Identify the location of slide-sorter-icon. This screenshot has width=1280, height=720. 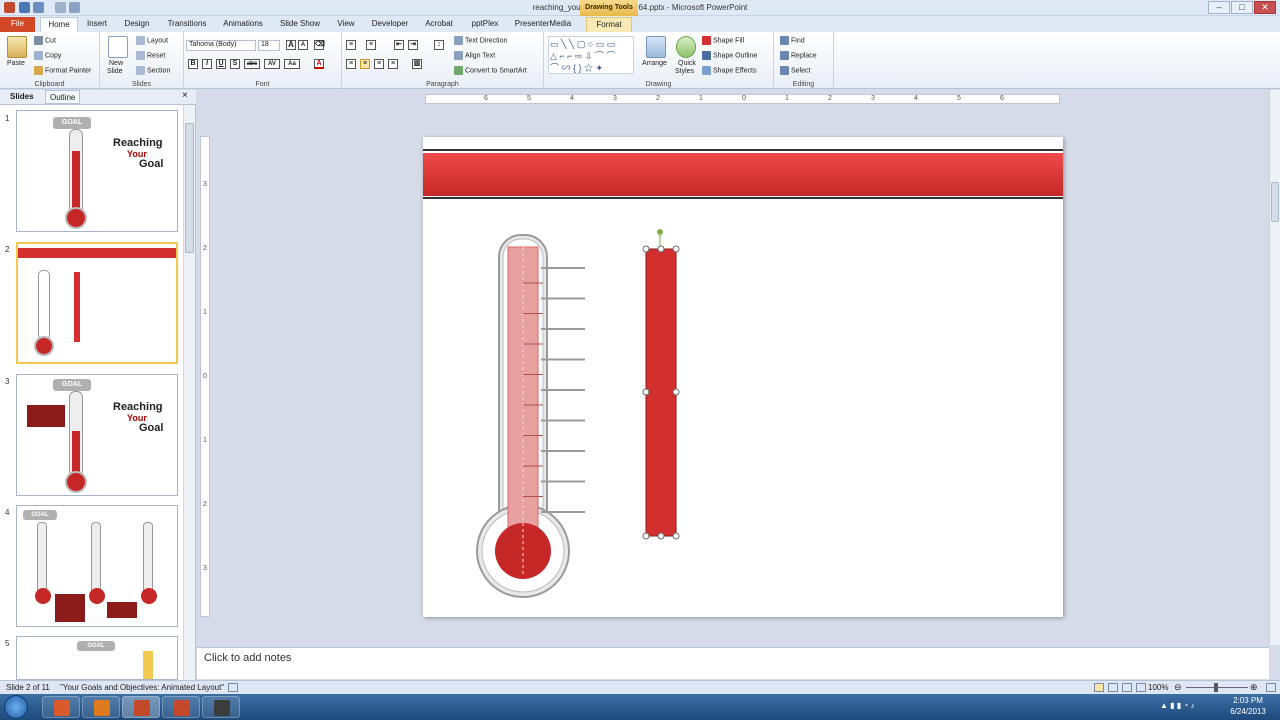
(1113, 687).